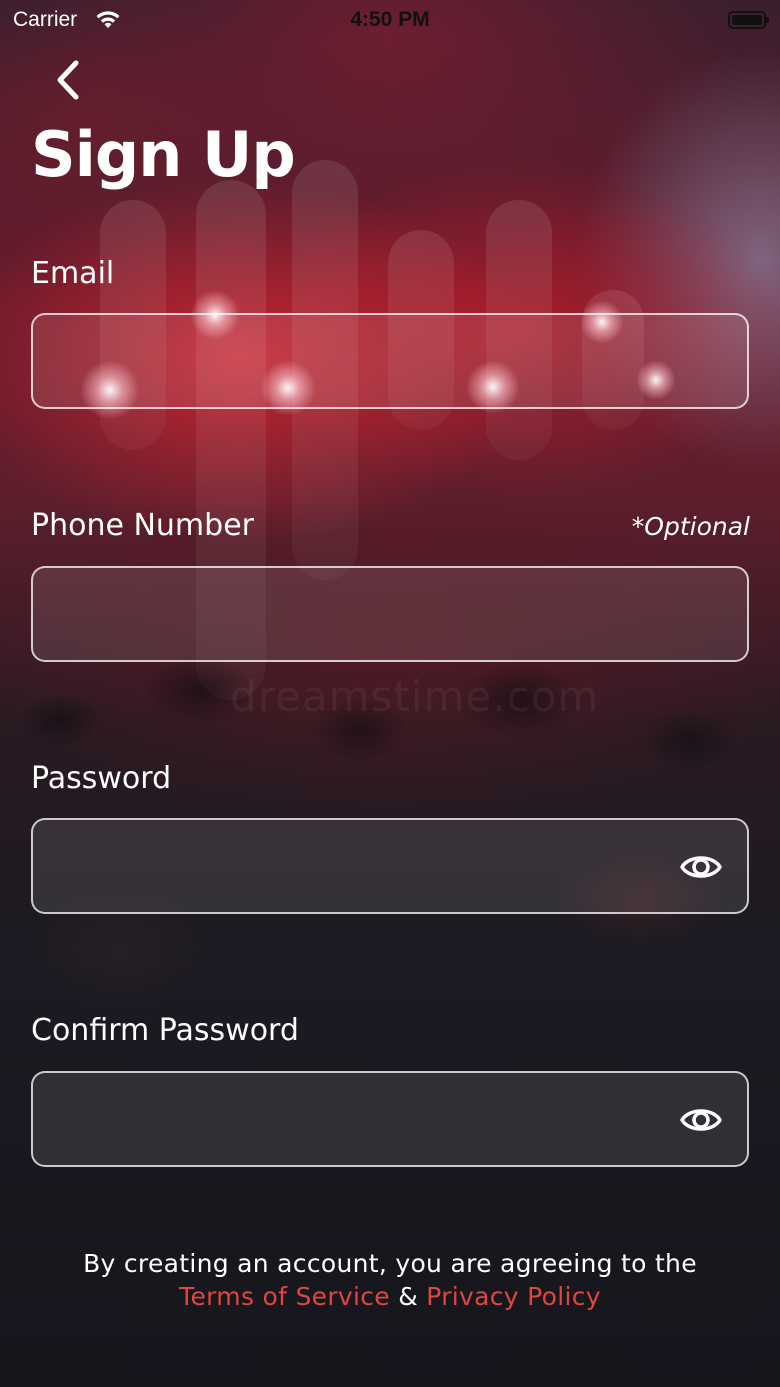 Image resolution: width=780 pixels, height=1387 pixels. I want to click on battery-icon, so click(748, 20).